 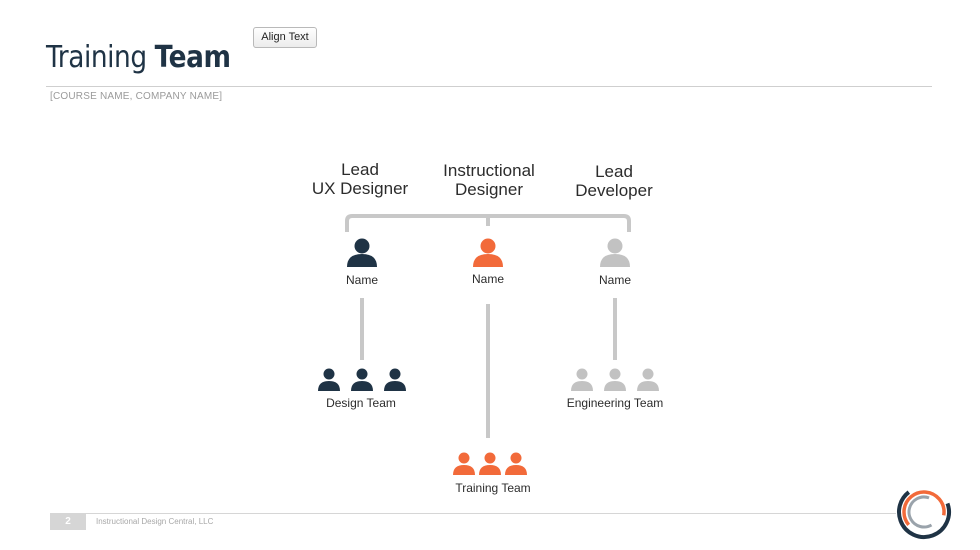 What do you see at coordinates (362, 252) in the screenshot?
I see `person-icon-ux` at bounding box center [362, 252].